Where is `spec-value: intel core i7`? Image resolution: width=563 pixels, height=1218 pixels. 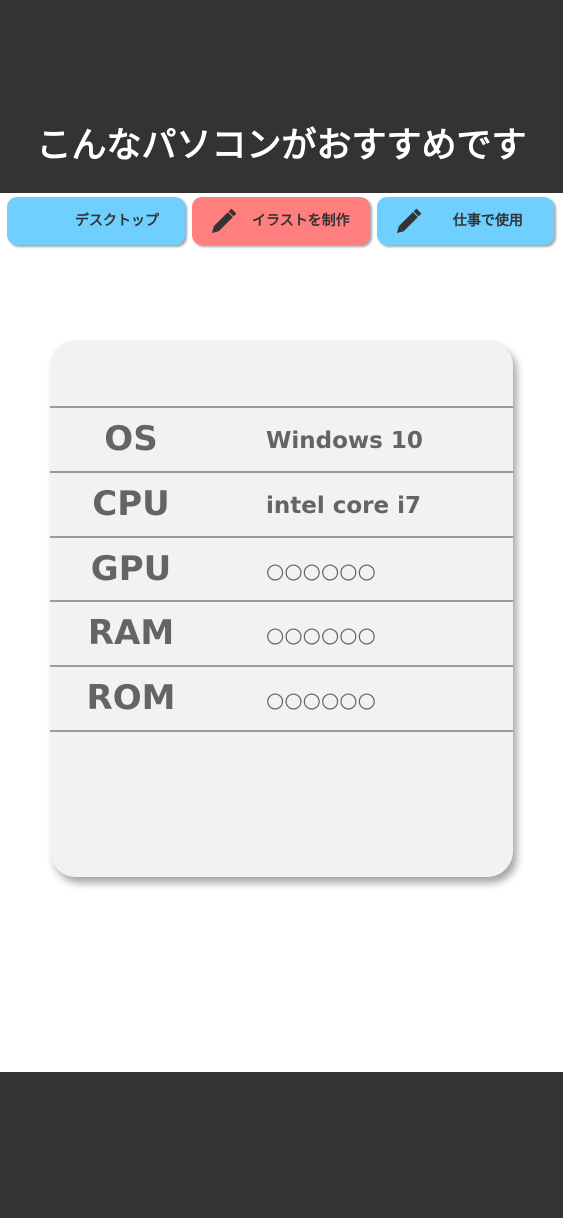
spec-value: intel core i7 is located at coordinates (344, 506).